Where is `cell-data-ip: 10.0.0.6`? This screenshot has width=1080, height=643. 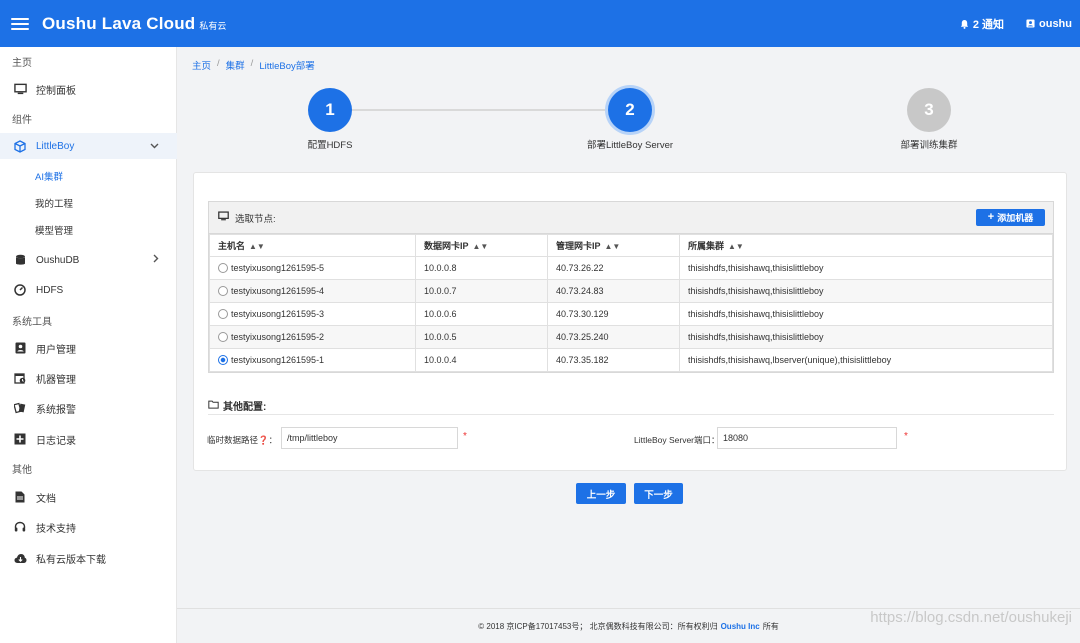
cell-data-ip: 10.0.0.6 is located at coordinates (481, 314).